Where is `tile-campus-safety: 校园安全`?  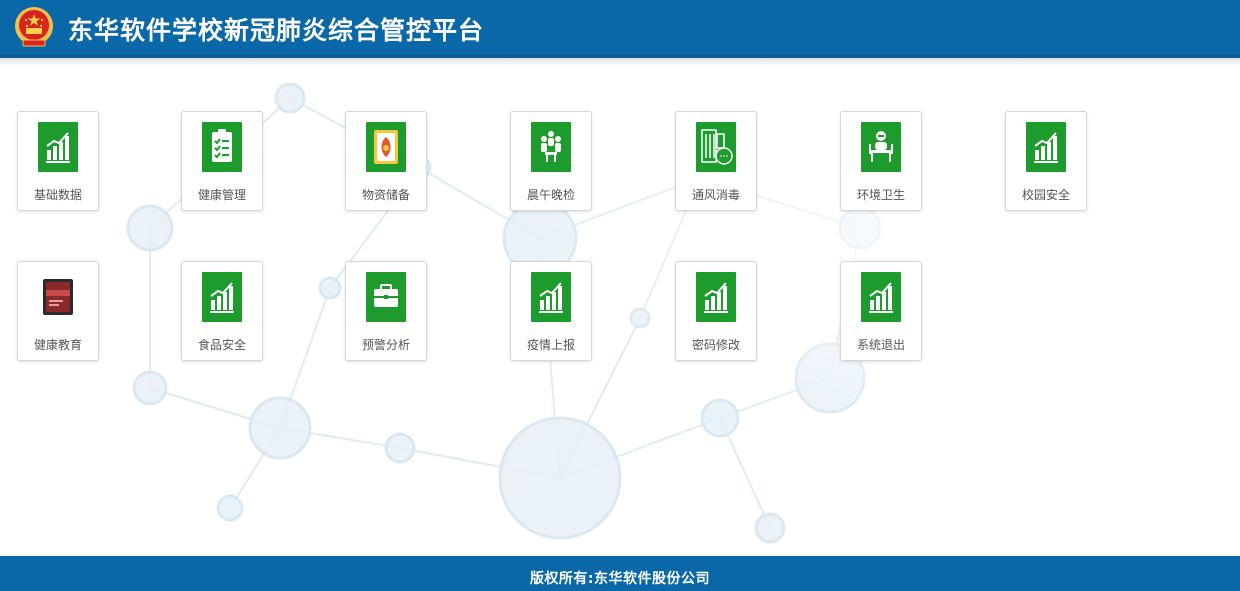 tile-campus-safety: 校园安全 is located at coordinates (1046, 161).